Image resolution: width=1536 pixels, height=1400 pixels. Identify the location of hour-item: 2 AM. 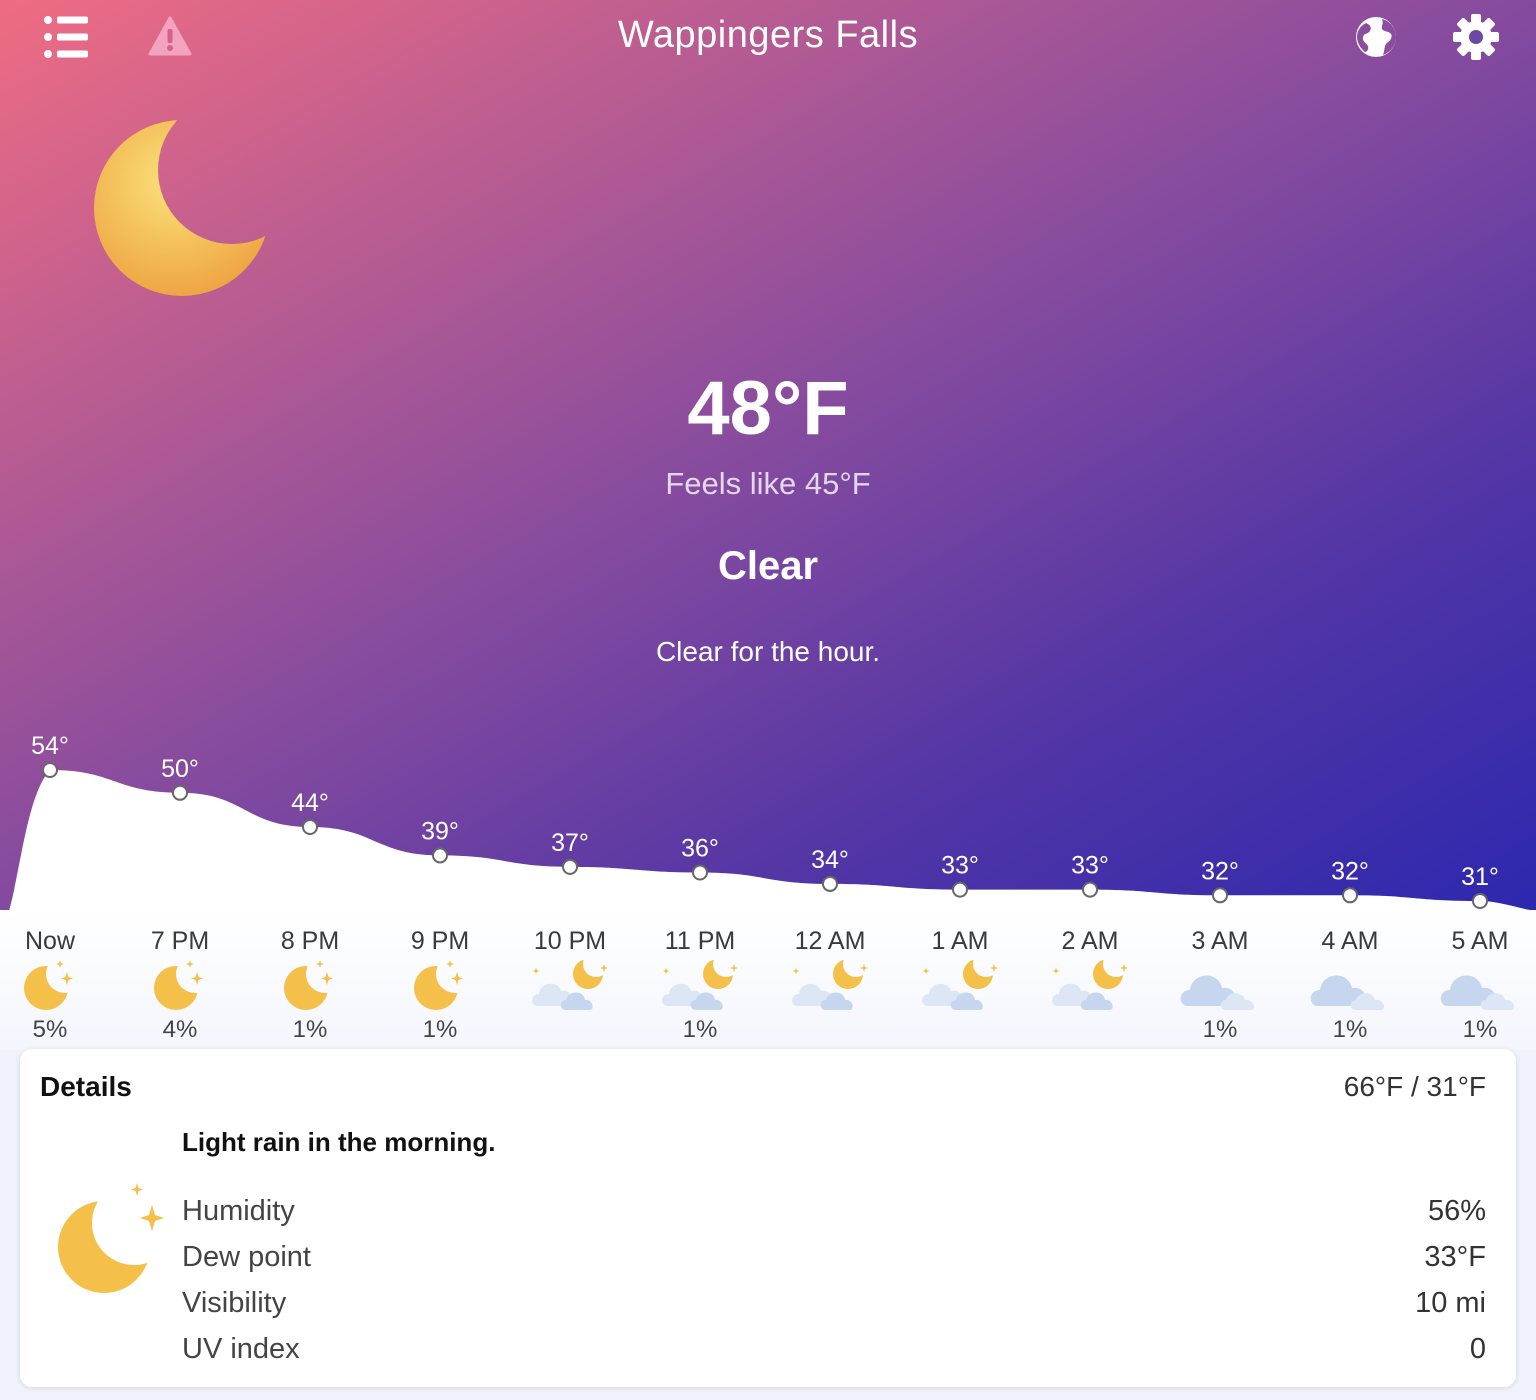
(1090, 986).